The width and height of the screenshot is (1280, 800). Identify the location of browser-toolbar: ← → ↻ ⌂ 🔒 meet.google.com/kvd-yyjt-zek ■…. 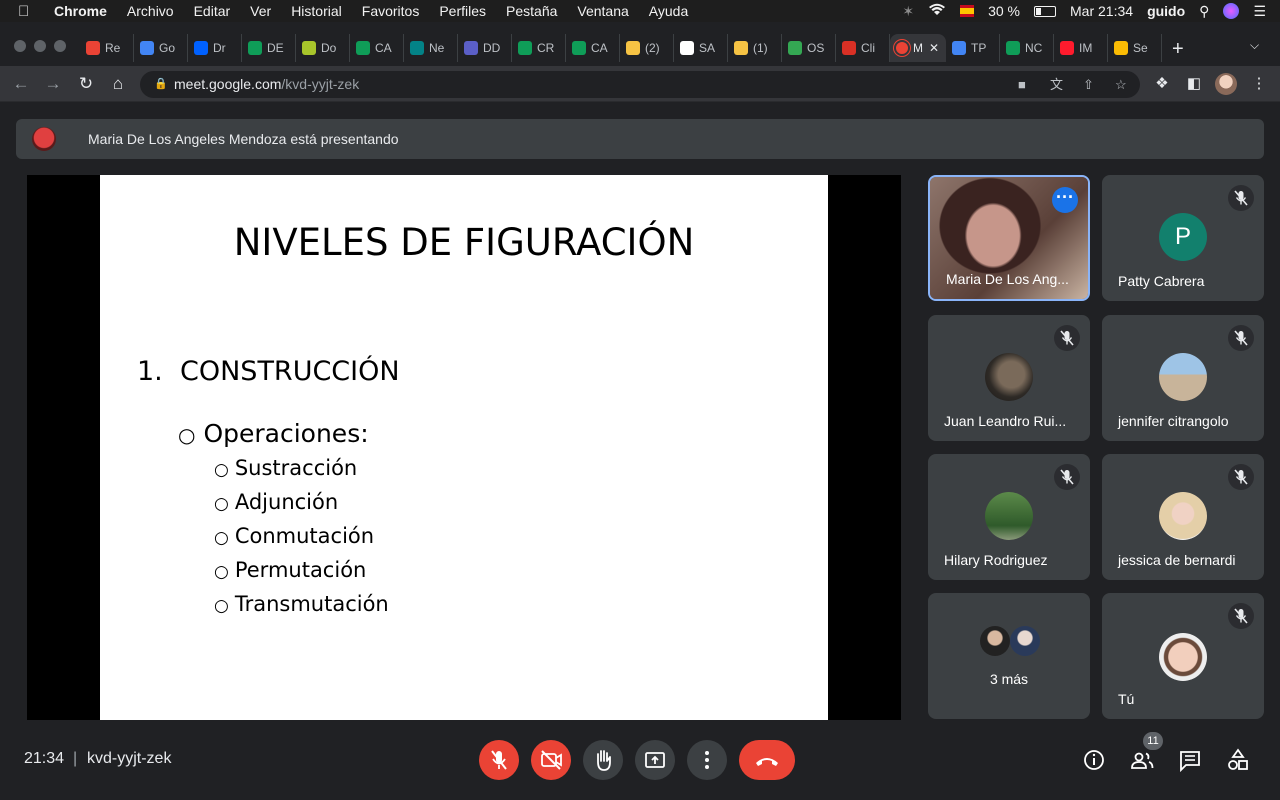
(640, 84).